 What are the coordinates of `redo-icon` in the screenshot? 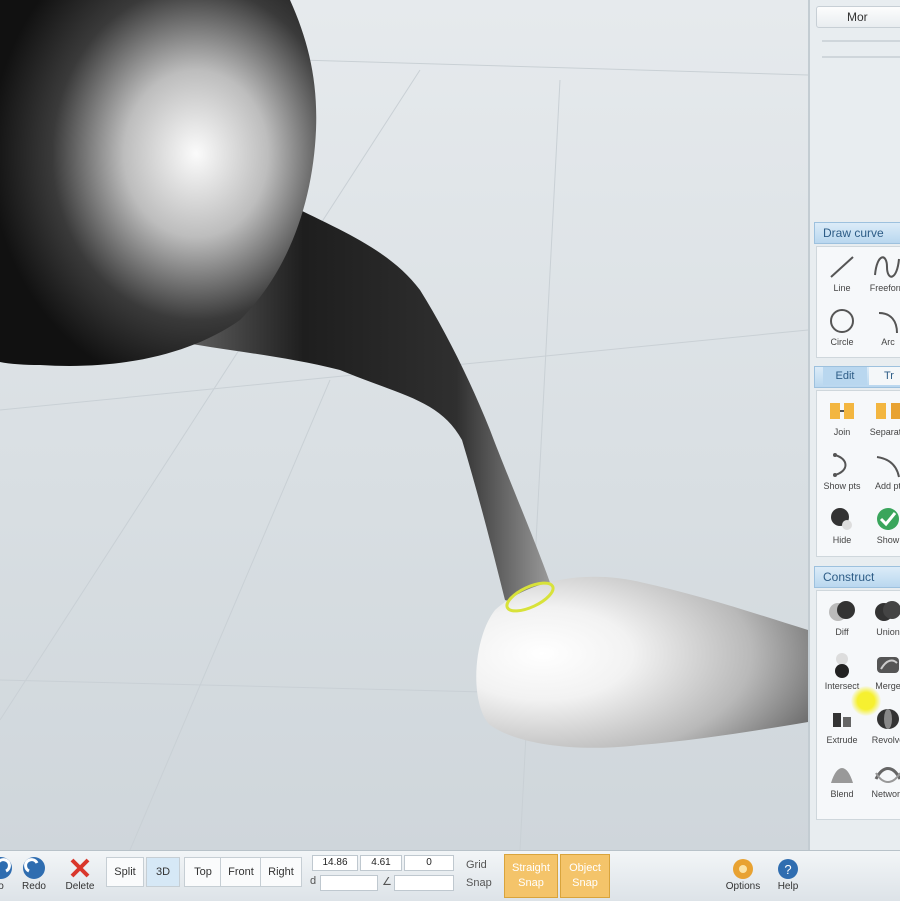 It's located at (34, 868).